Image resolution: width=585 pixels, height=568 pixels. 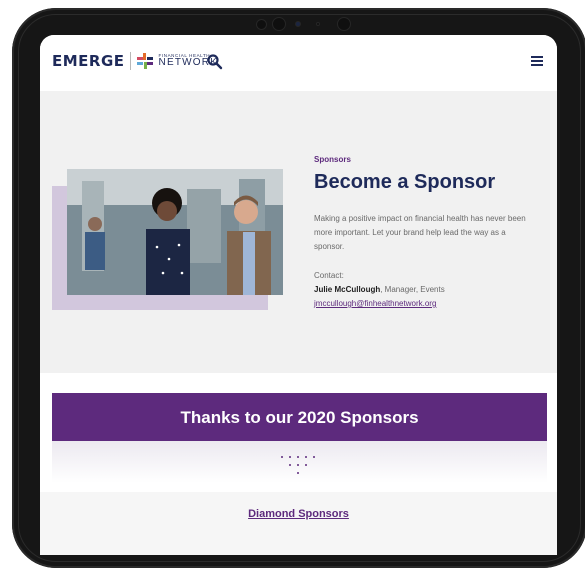 I want to click on sponsor-photo, so click(x=175, y=232).